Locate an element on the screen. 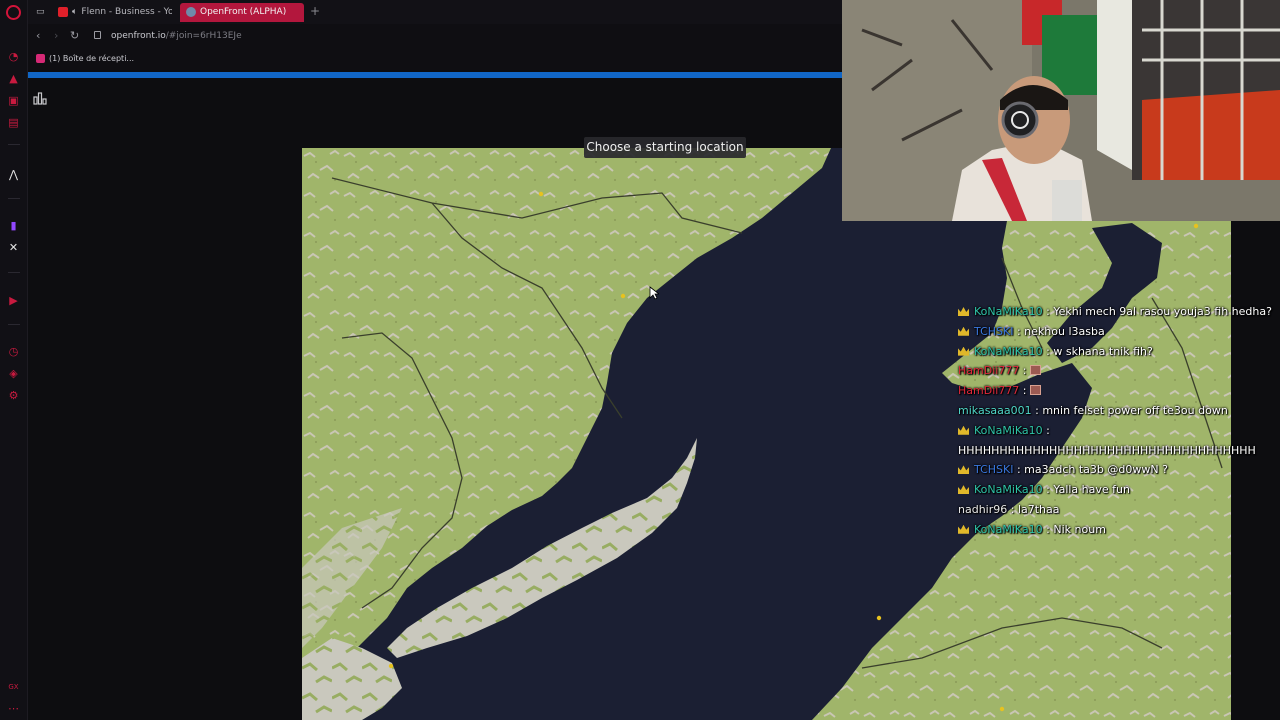 The width and height of the screenshot is (1280, 720). chat-message: nadhir96 : la7thaa is located at coordinates (1119, 510).